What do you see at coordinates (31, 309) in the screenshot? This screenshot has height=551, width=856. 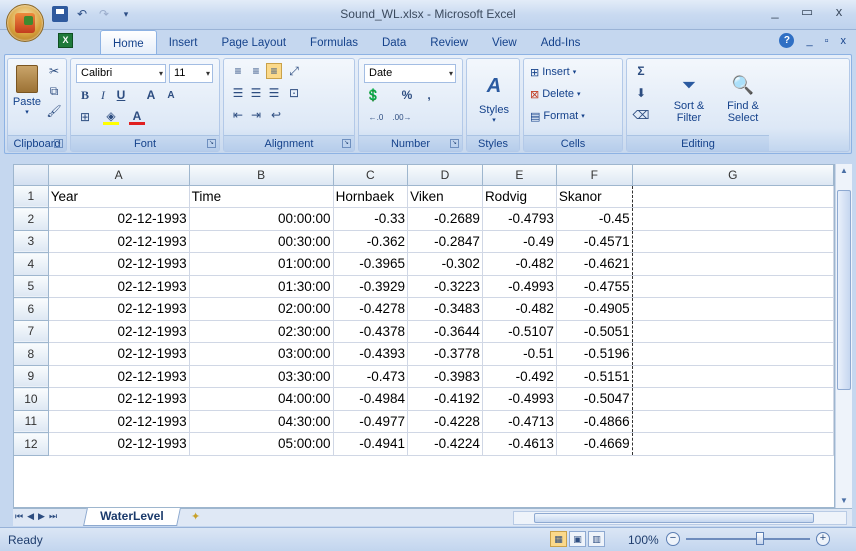 I see `row-header: 6` at bounding box center [31, 309].